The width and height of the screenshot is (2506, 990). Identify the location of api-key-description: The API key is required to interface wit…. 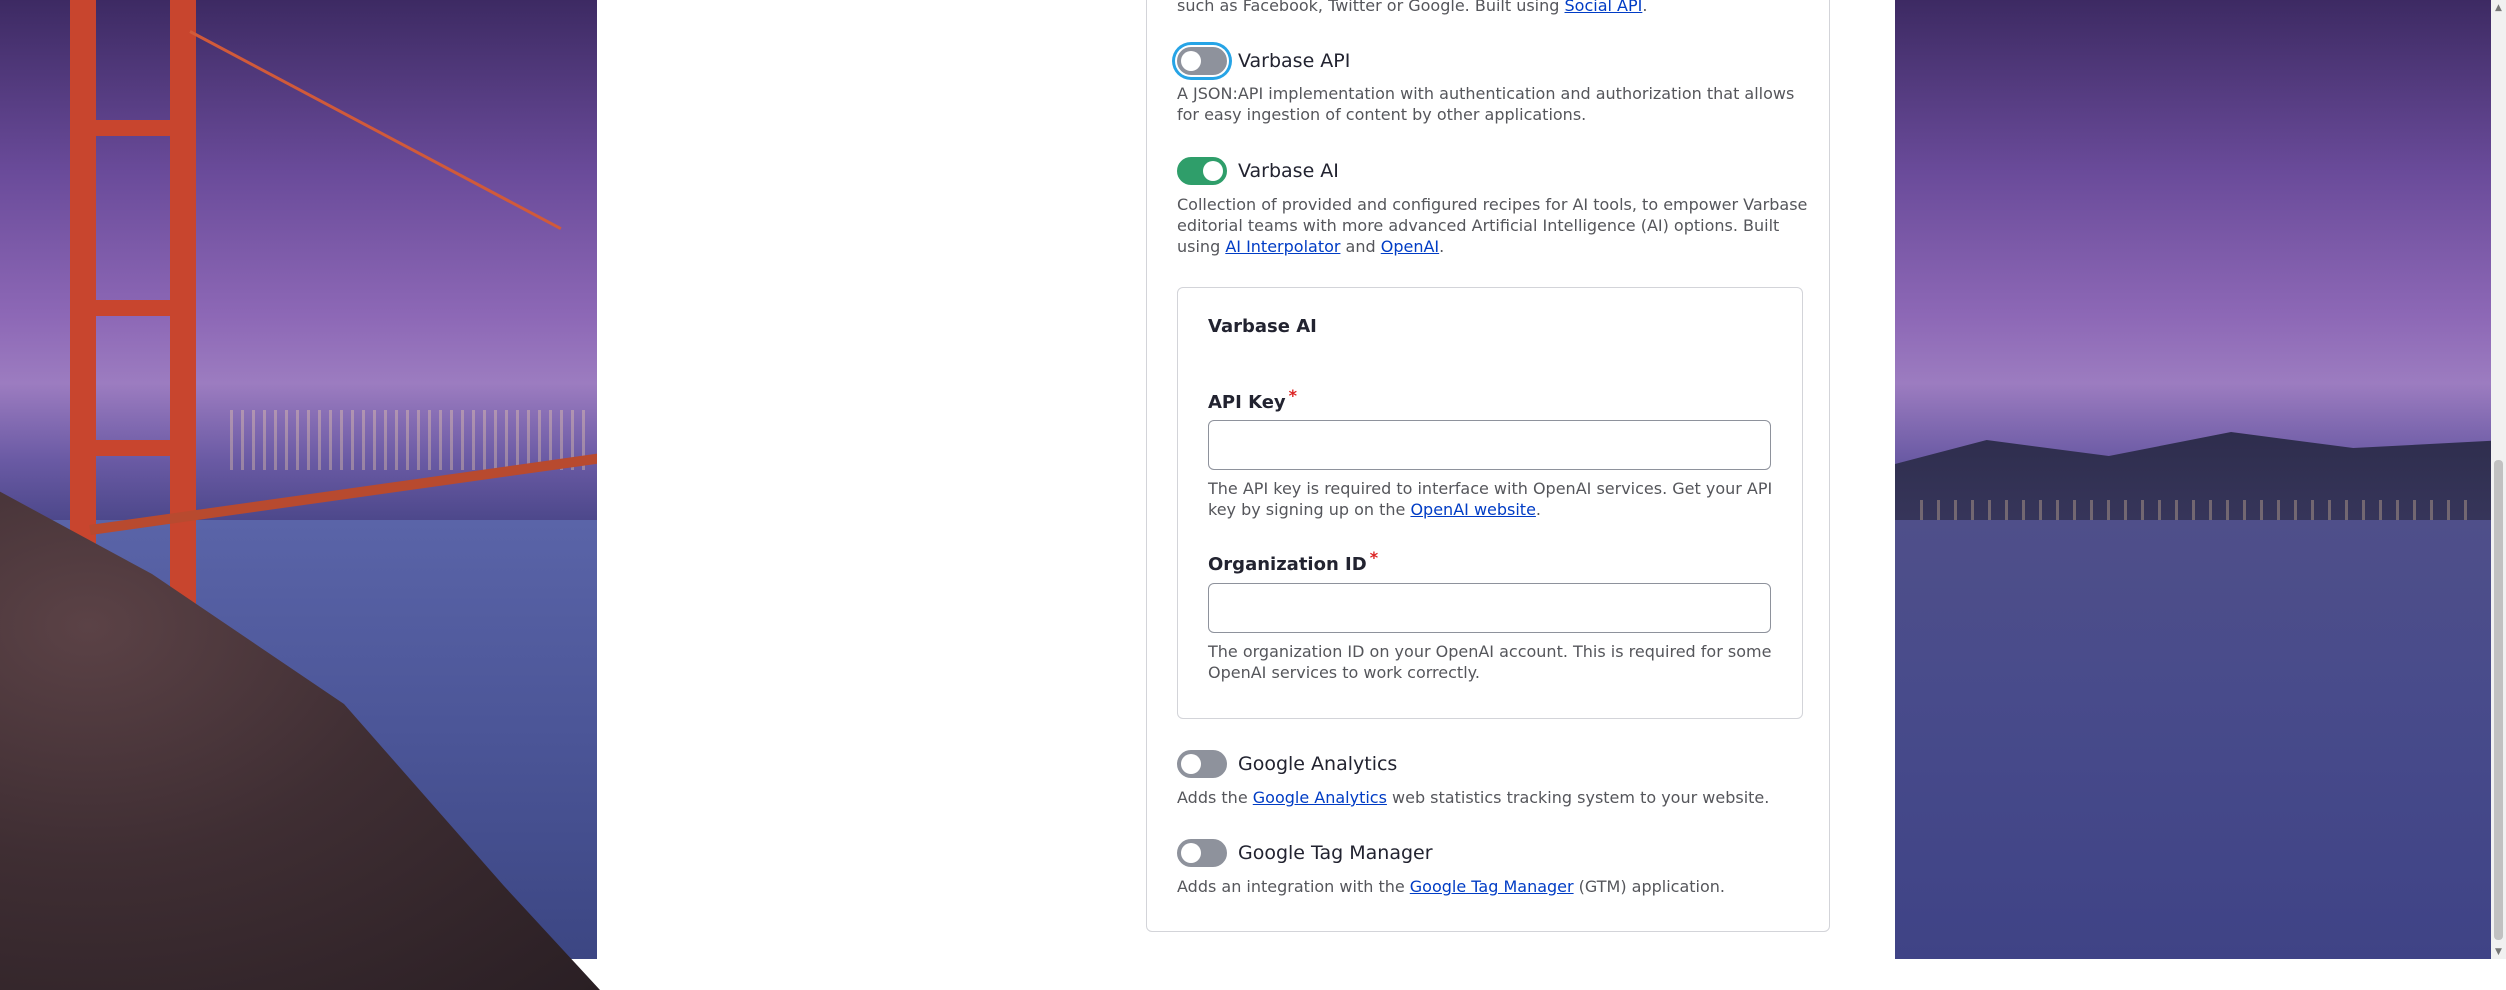
(1498, 499).